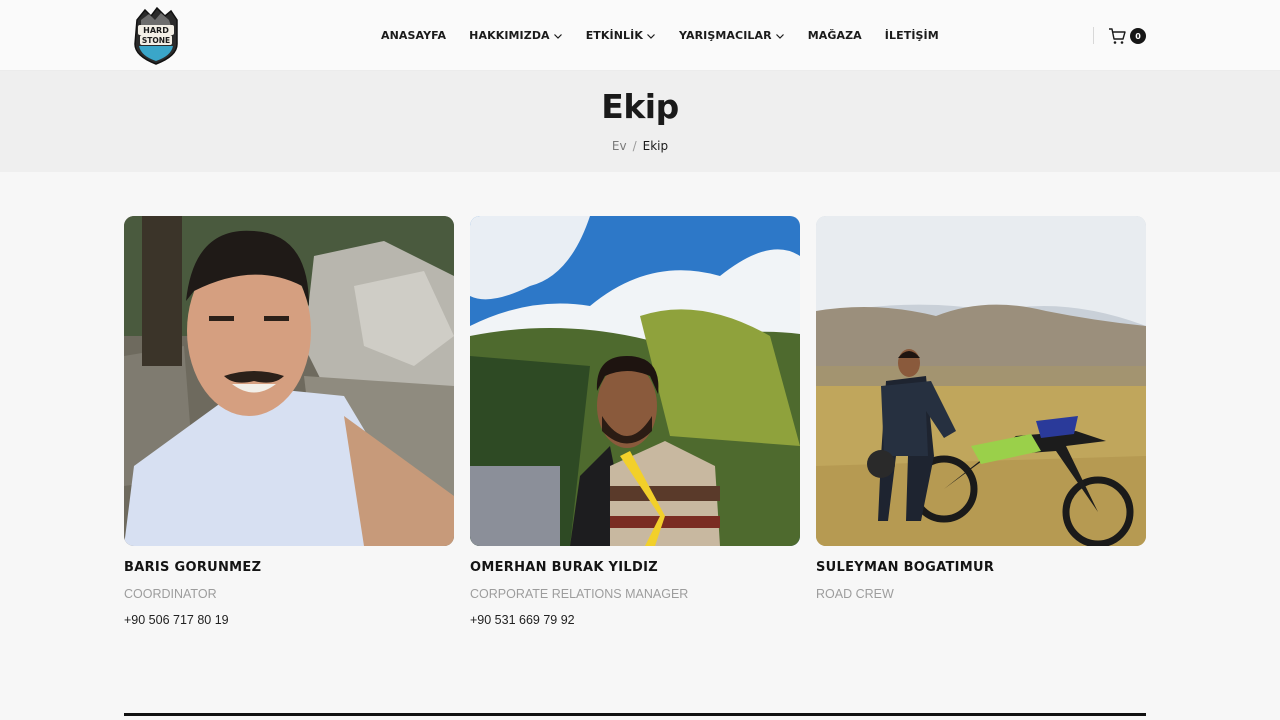 Image resolution: width=1280 pixels, height=720 pixels. What do you see at coordinates (855, 594) in the screenshot?
I see `member-role: ROAD CREW` at bounding box center [855, 594].